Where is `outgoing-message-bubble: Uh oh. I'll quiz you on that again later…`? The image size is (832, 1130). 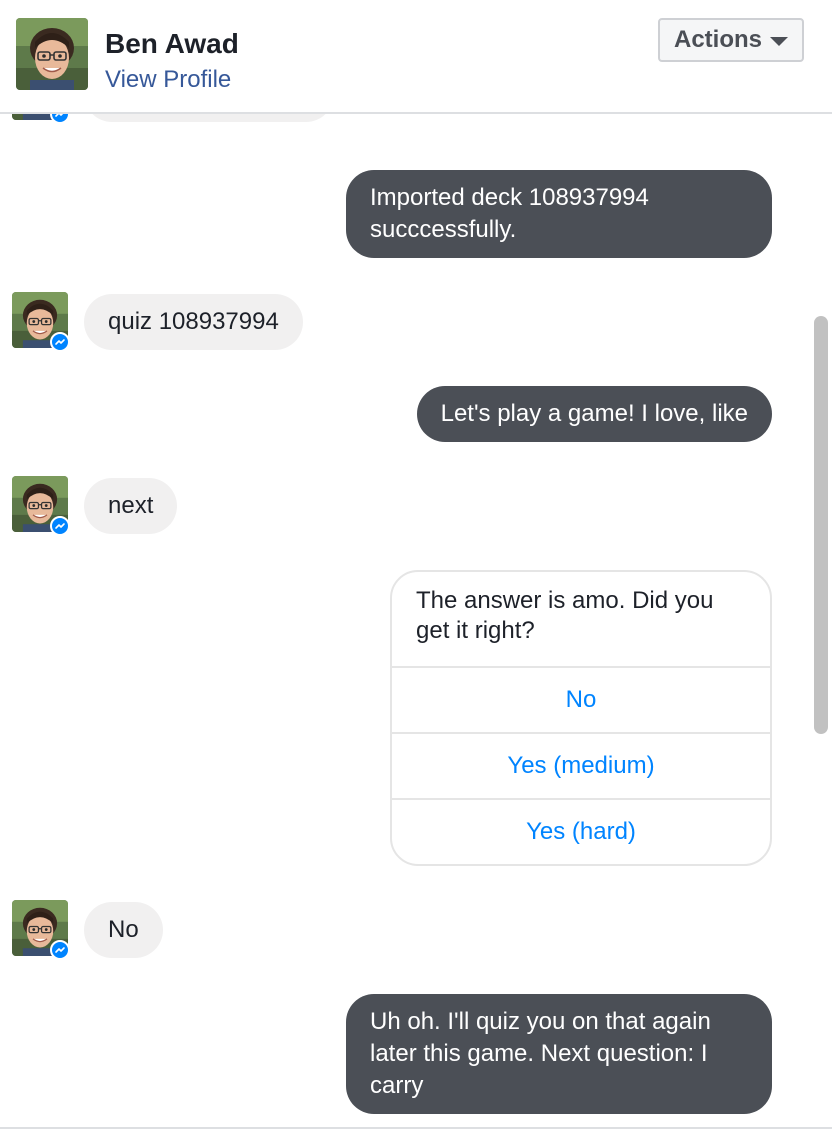
outgoing-message-bubble: Uh oh. I'll quiz you on that again later… is located at coordinates (559, 1054).